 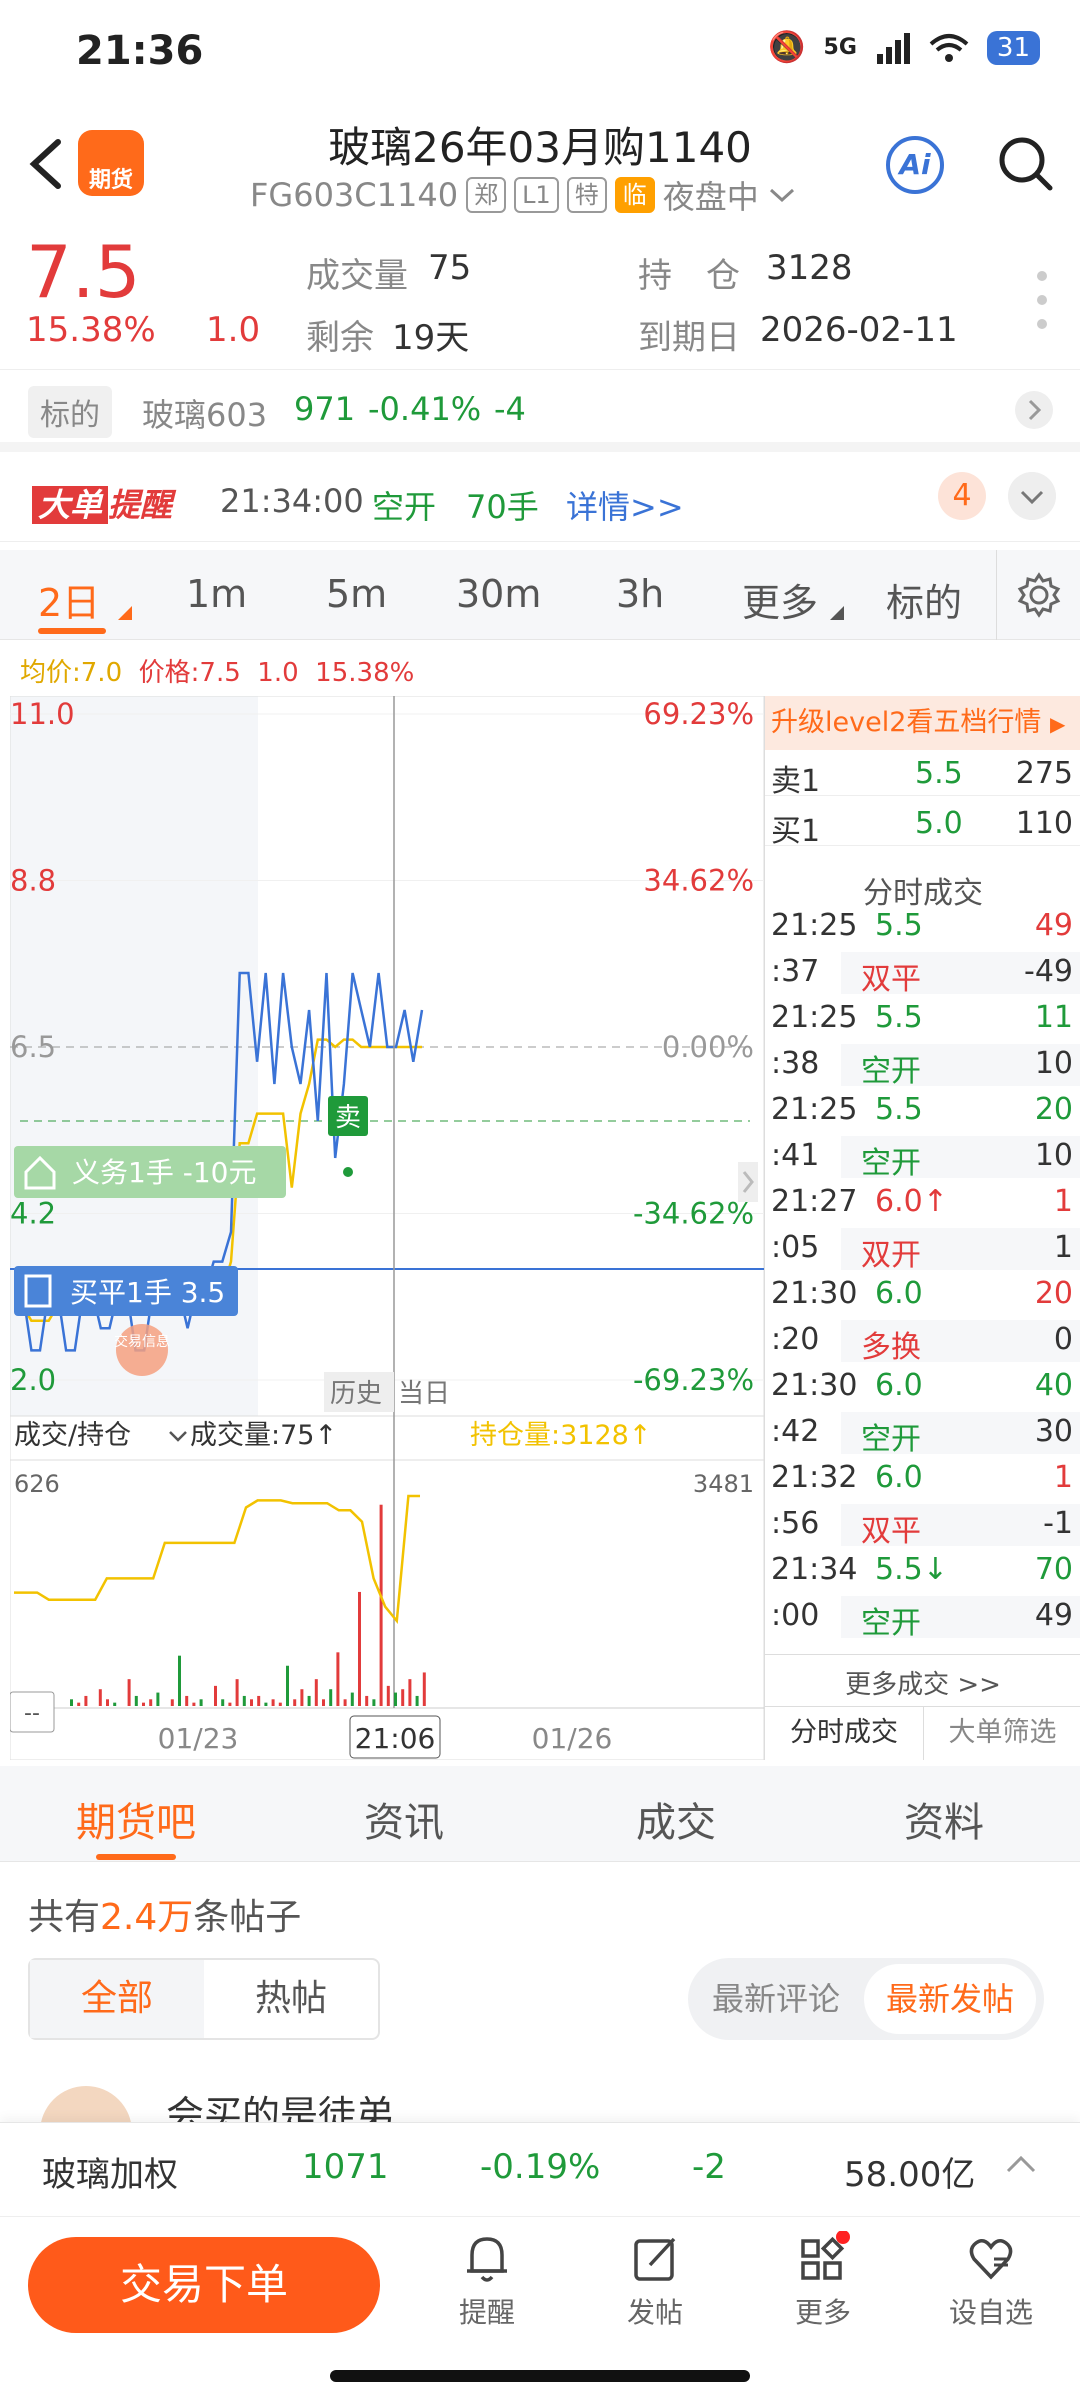 What do you see at coordinates (1001, 1733) in the screenshot?
I see `tab-big-order-filter: 大单筛选` at bounding box center [1001, 1733].